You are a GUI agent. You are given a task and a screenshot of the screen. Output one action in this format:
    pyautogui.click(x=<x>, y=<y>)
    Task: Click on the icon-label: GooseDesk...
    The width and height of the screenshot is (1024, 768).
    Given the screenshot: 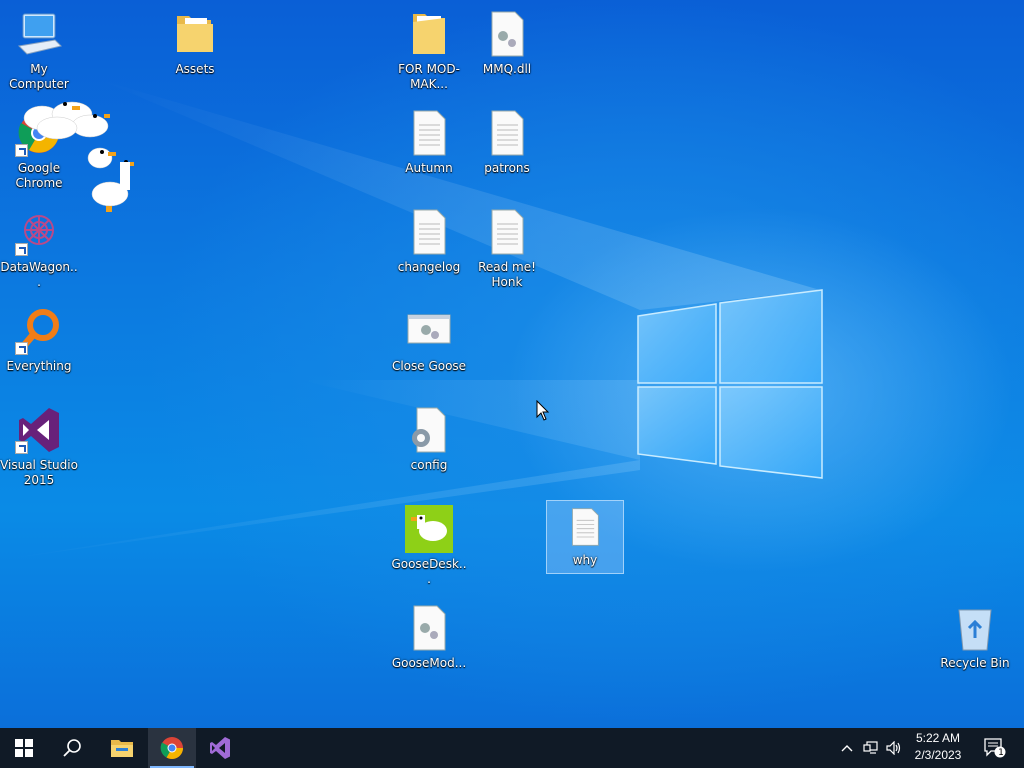 What is the action you would take?
    pyautogui.click(x=429, y=571)
    